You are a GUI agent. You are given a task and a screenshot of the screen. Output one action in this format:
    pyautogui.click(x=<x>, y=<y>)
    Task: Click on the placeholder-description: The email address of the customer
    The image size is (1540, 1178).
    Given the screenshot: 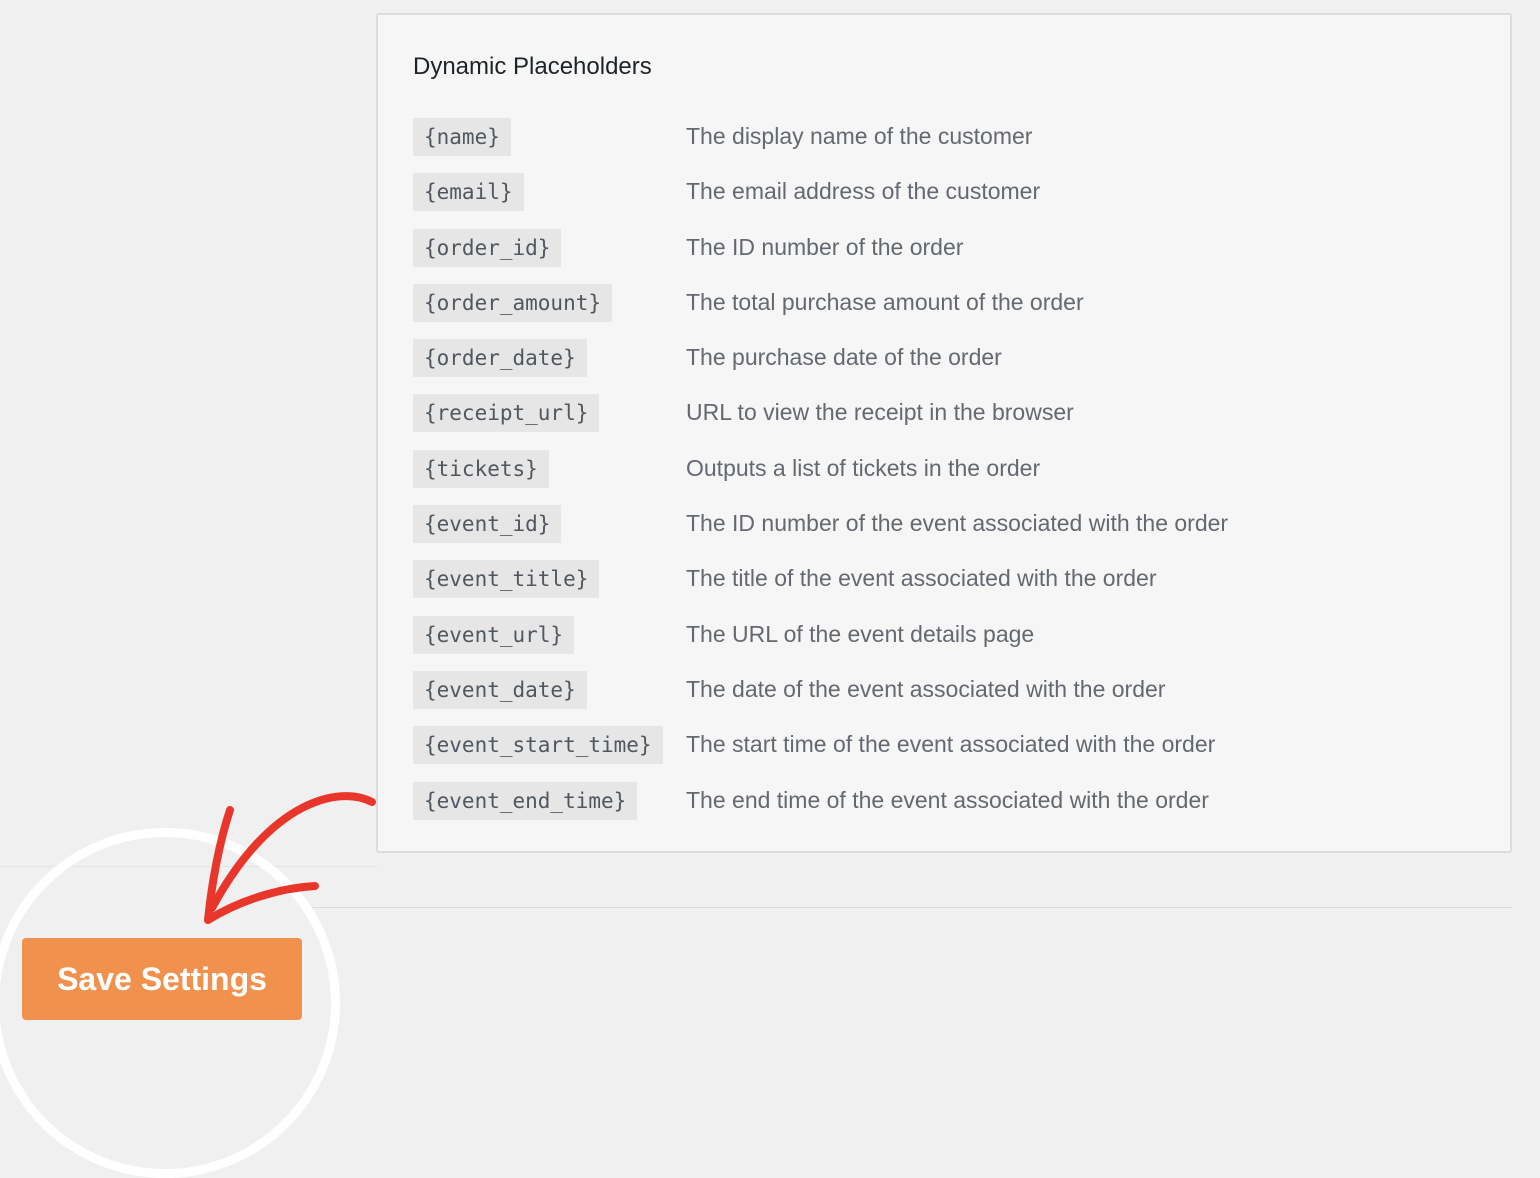 What is the action you would take?
    pyautogui.click(x=863, y=191)
    